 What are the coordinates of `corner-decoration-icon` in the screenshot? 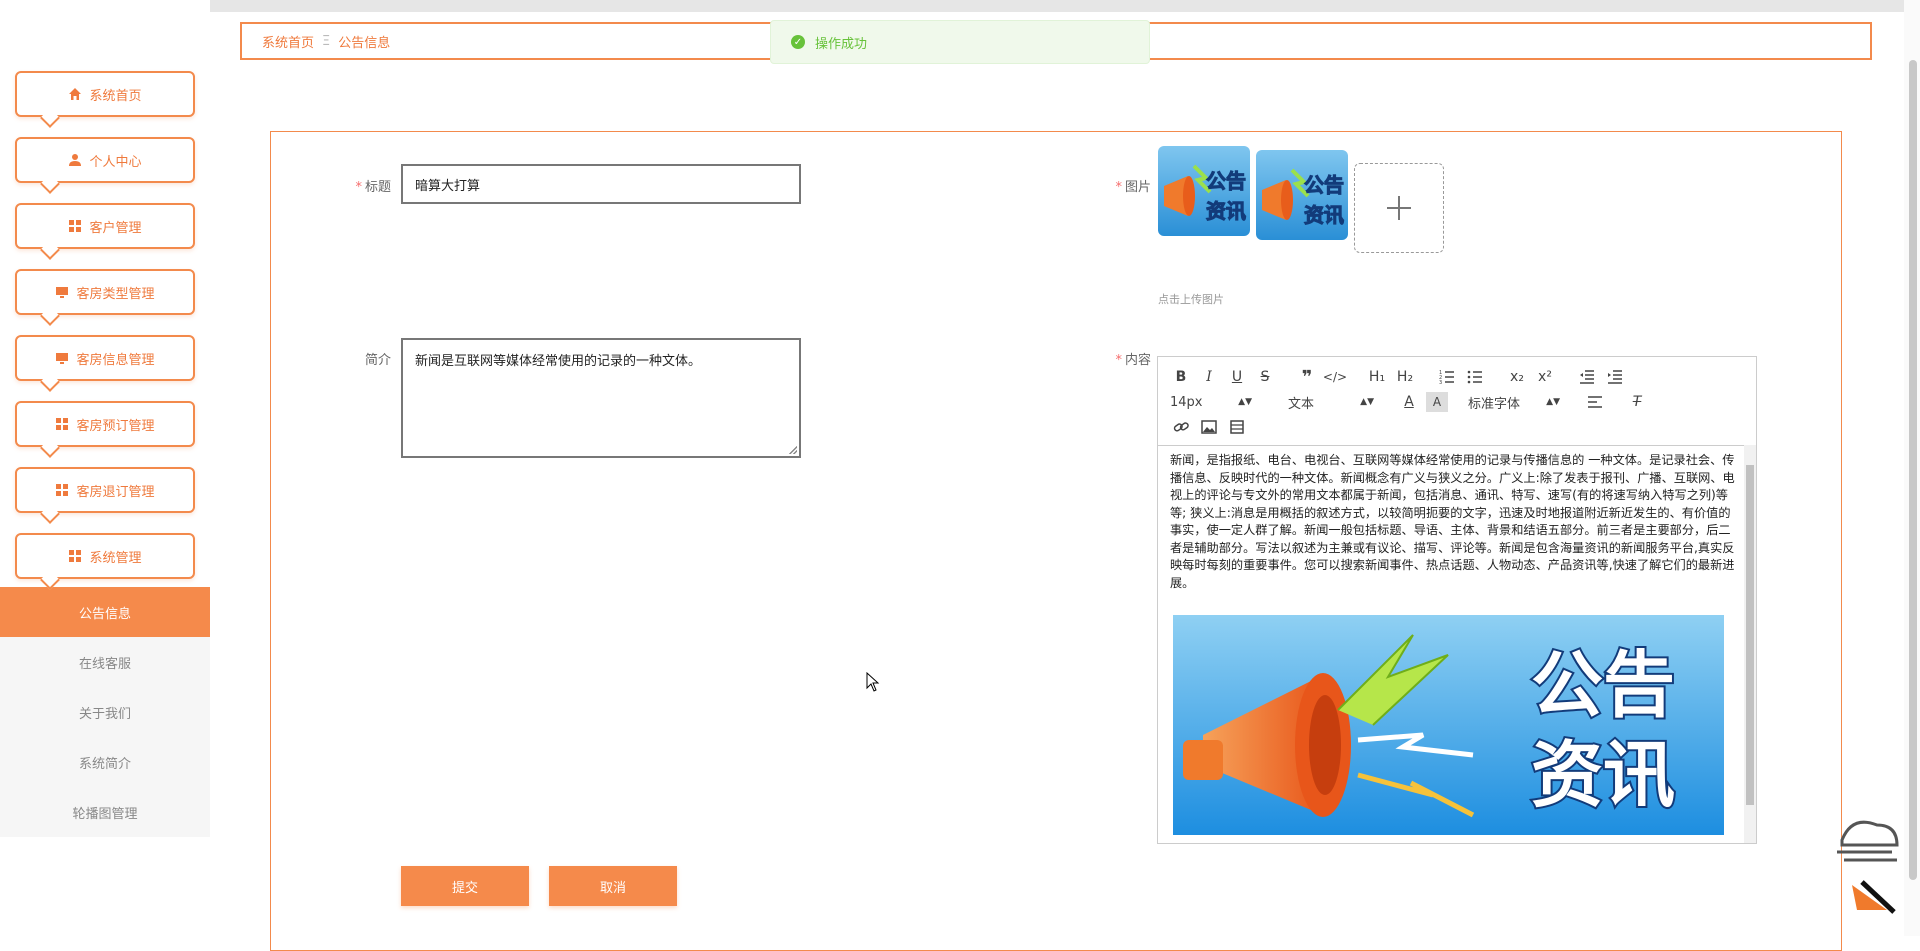 It's located at (1867, 862).